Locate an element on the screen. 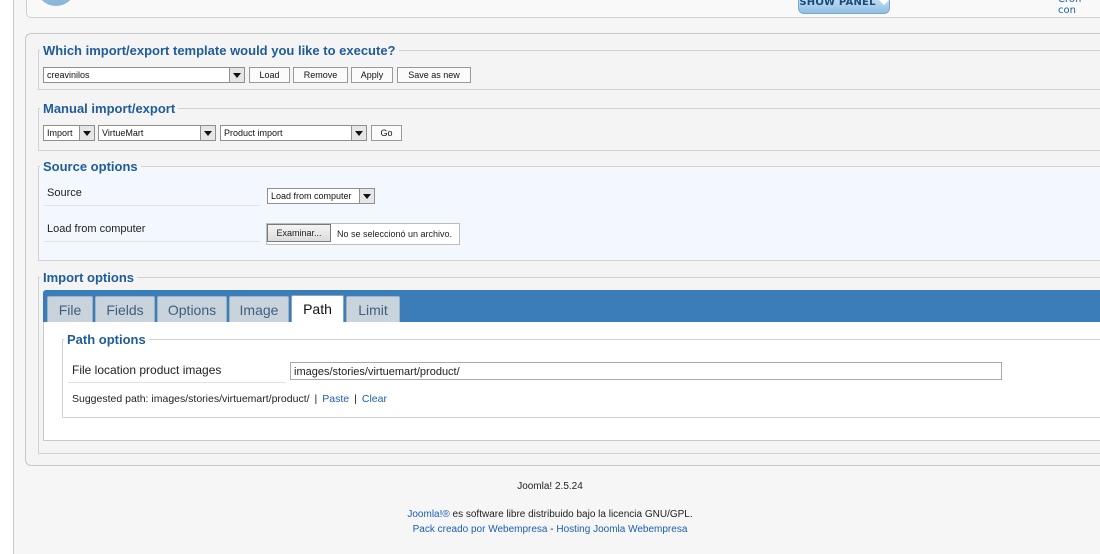 The image size is (1100, 554). hosting-link: Hosting Joomla Webempresa is located at coordinates (621, 529).